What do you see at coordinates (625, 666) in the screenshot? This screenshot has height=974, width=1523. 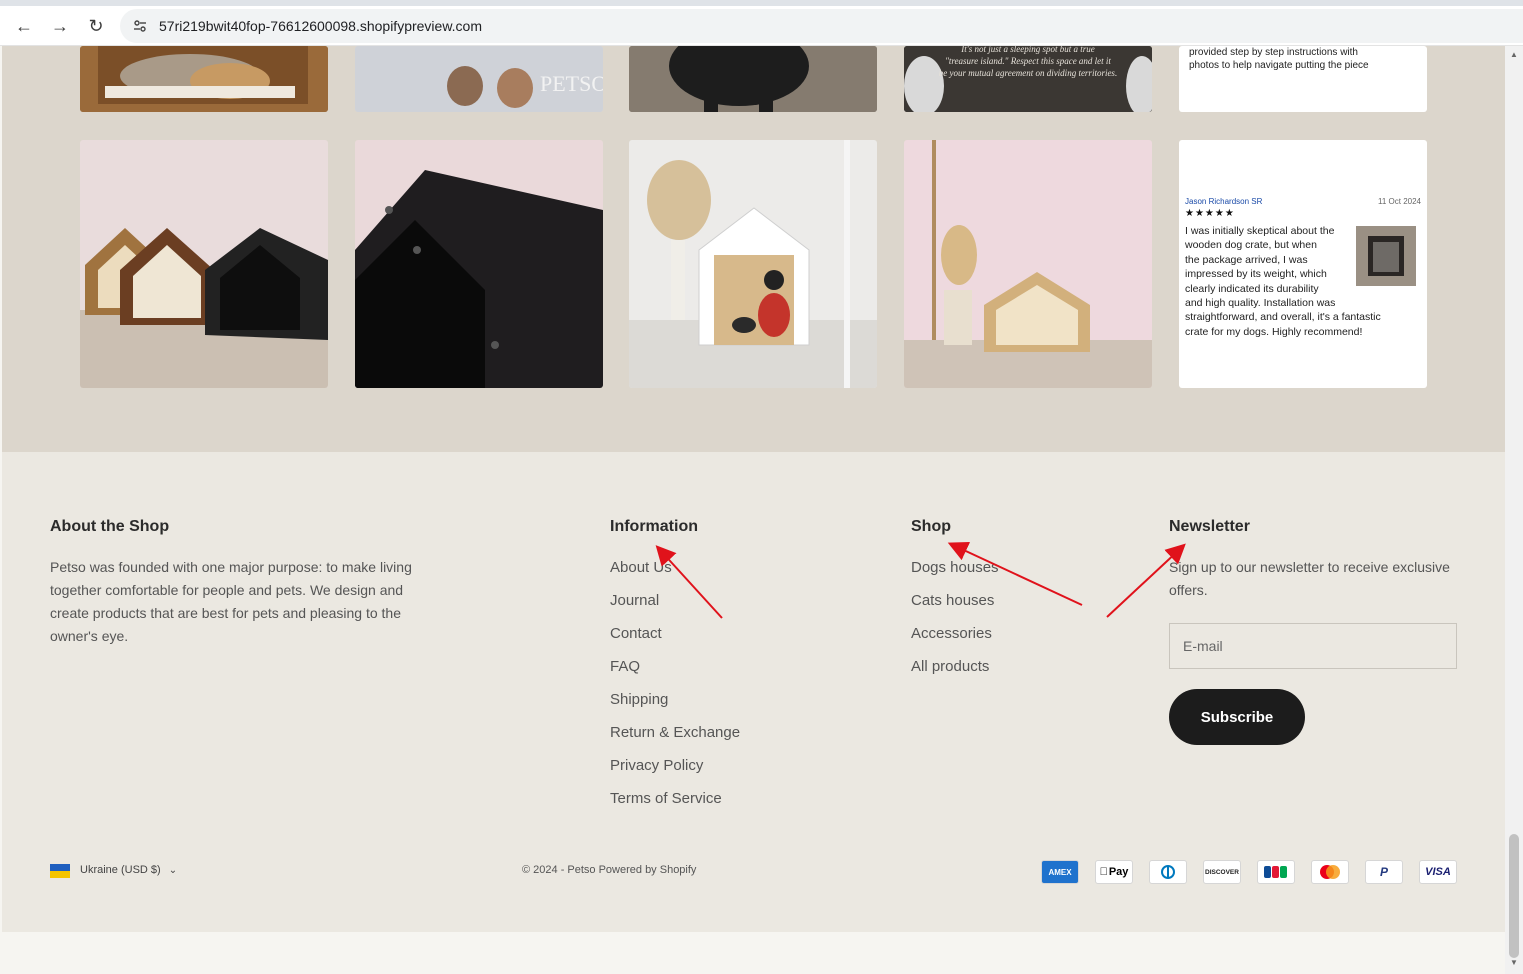 I see `link-faq: FAQ` at bounding box center [625, 666].